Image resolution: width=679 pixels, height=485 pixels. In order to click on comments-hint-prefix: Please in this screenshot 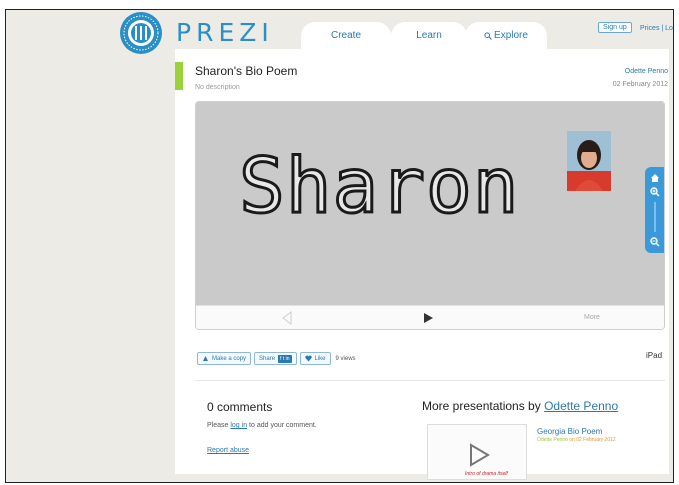, I will do `click(218, 425)`.